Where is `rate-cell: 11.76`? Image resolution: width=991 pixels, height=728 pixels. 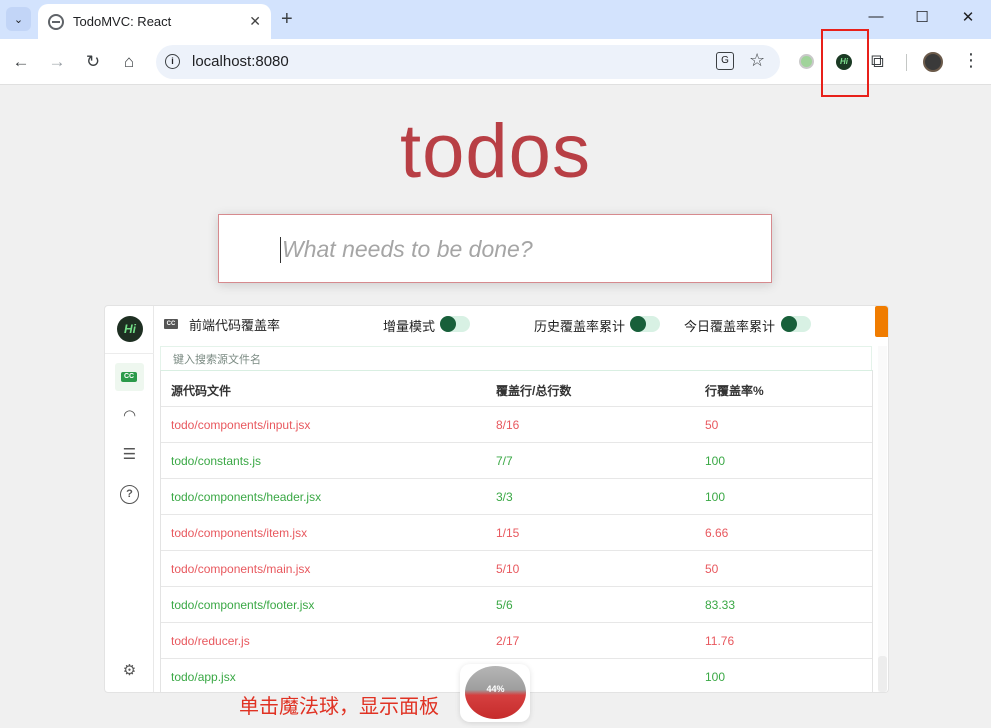
rate-cell: 11.76 is located at coordinates (720, 641).